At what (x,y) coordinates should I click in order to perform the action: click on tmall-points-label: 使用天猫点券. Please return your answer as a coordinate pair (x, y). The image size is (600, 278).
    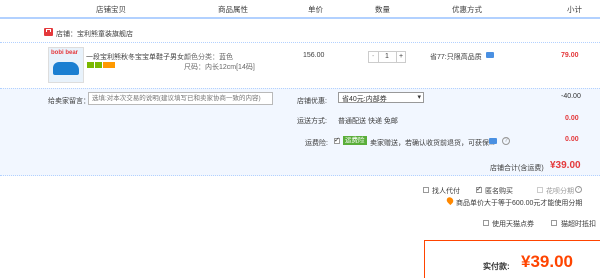
    Looking at the image, I should click on (513, 224).